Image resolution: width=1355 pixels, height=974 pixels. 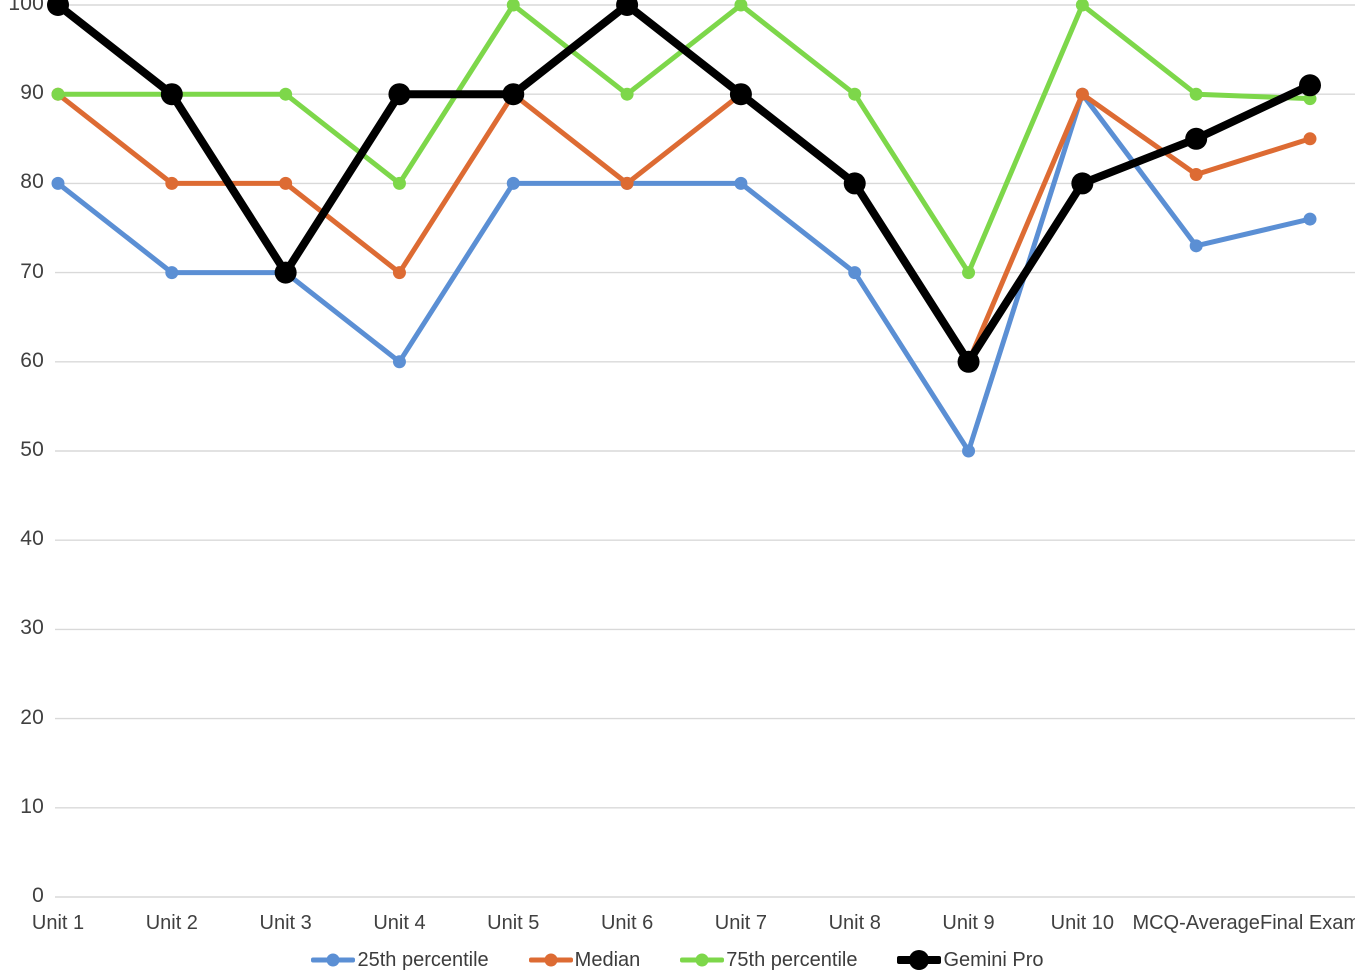 I want to click on legend-item: 75th percentile, so click(x=768, y=960).